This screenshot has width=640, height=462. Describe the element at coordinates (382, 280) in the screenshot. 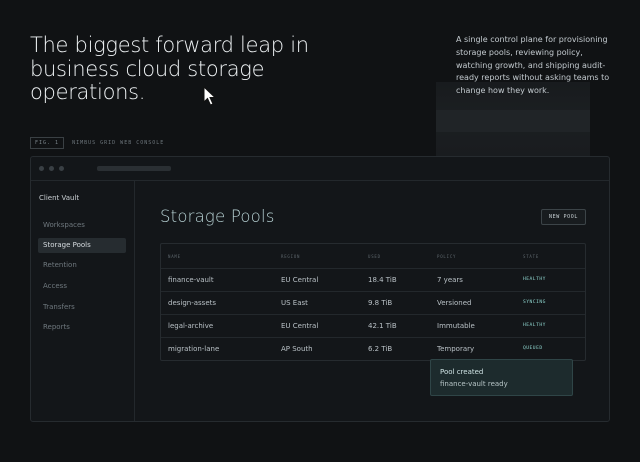

I see `pool-used: 18.4 TiB` at that location.